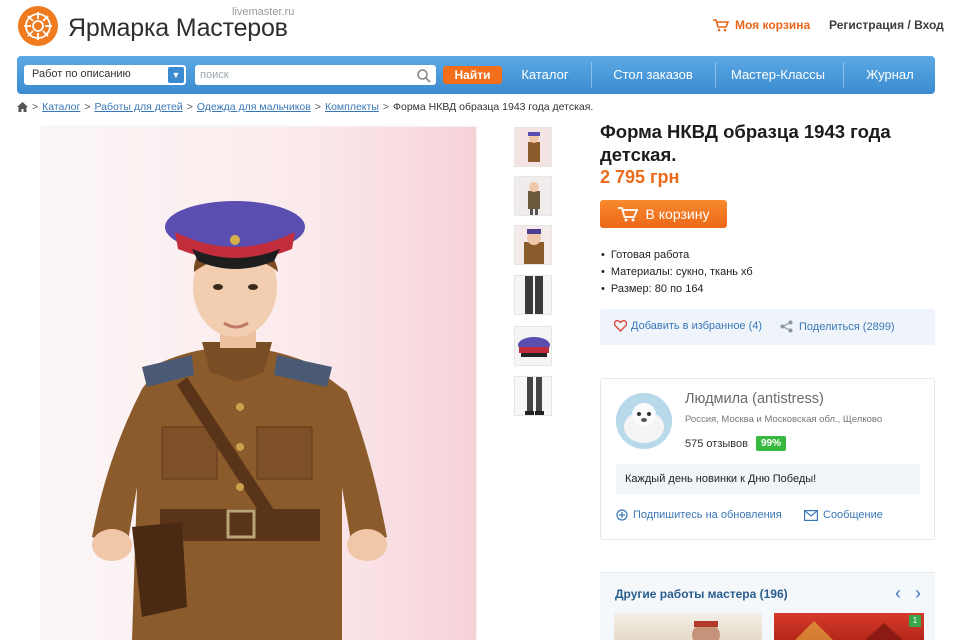 The height and width of the screenshot is (640, 955). What do you see at coordinates (81, 74) in the screenshot?
I see `search-scope-value: Работ по описанию` at bounding box center [81, 74].